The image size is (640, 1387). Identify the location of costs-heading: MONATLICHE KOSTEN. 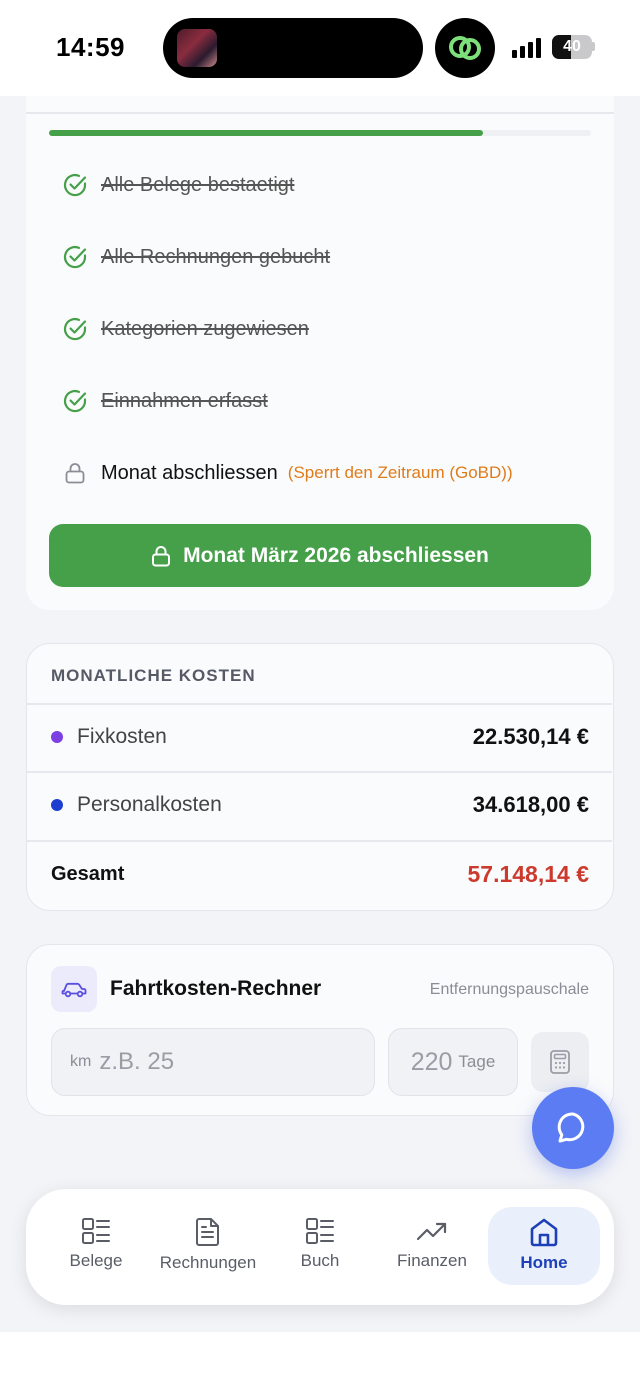
(153, 675).